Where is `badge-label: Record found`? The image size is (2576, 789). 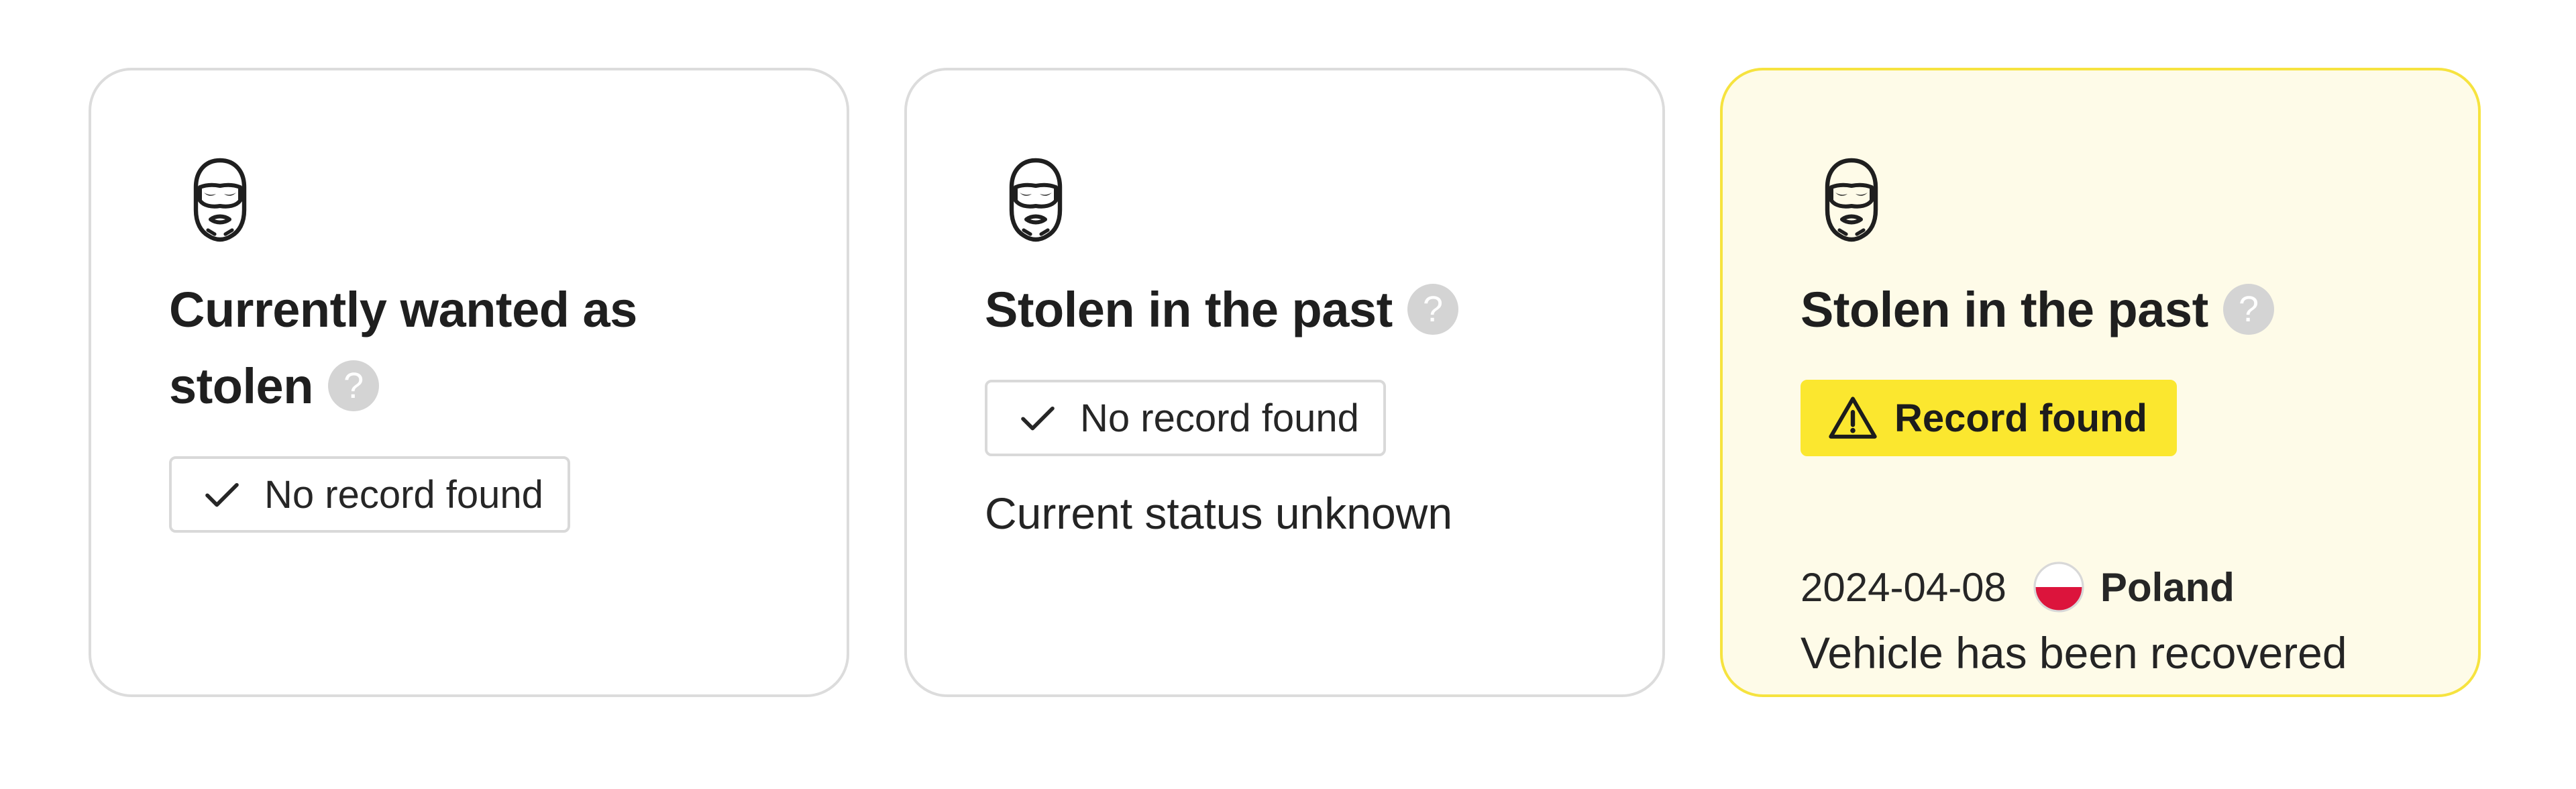 badge-label: Record found is located at coordinates (2020, 418).